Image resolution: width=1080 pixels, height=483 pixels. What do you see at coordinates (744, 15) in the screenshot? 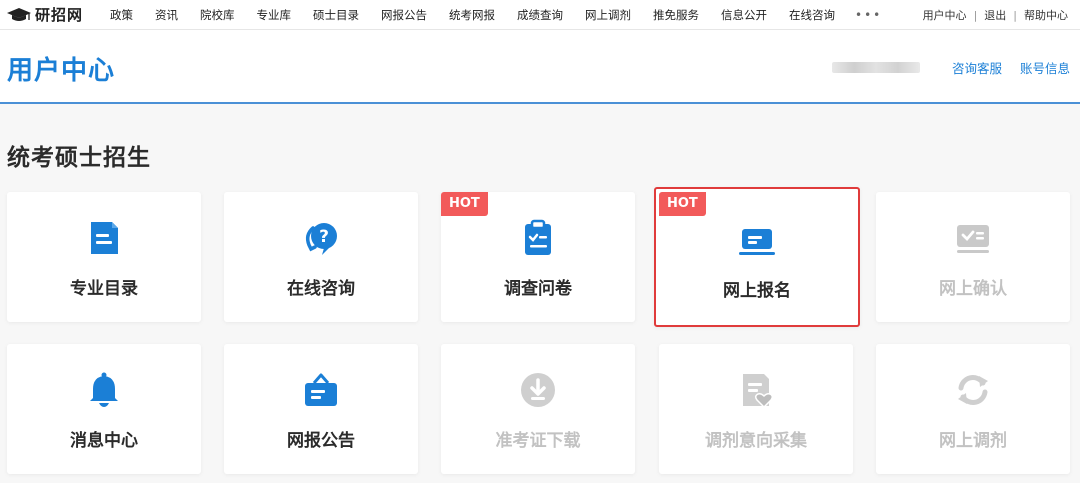
I see `nav-item-info-disclosure: 信息公开` at bounding box center [744, 15].